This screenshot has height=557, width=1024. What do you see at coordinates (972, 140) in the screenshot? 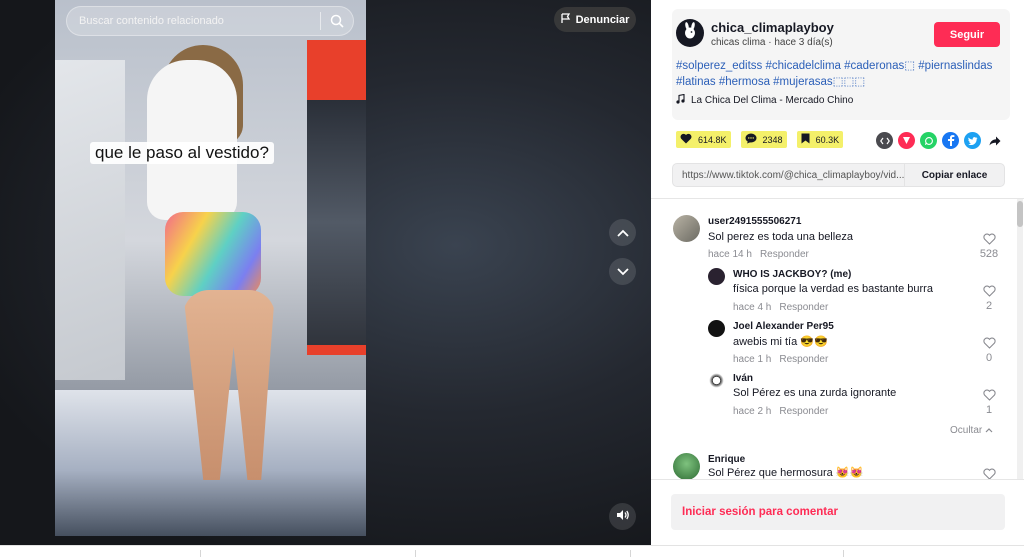
I see `twitter-icon` at bounding box center [972, 140].